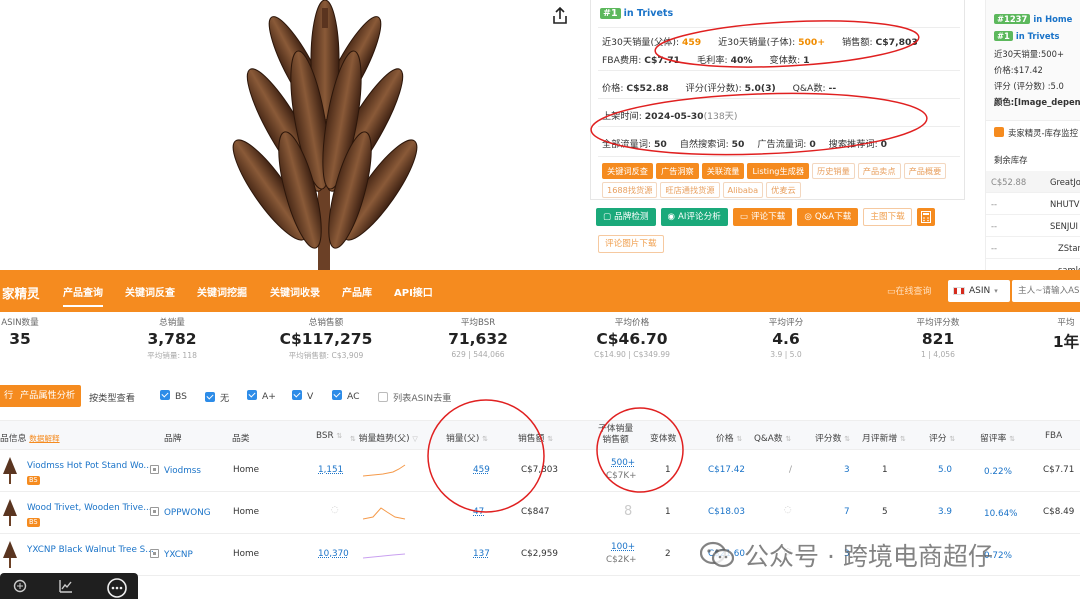 The image size is (1080, 599). What do you see at coordinates (329, 436) in the screenshot?
I see `col-bsr: BSR ⇅` at bounding box center [329, 436].